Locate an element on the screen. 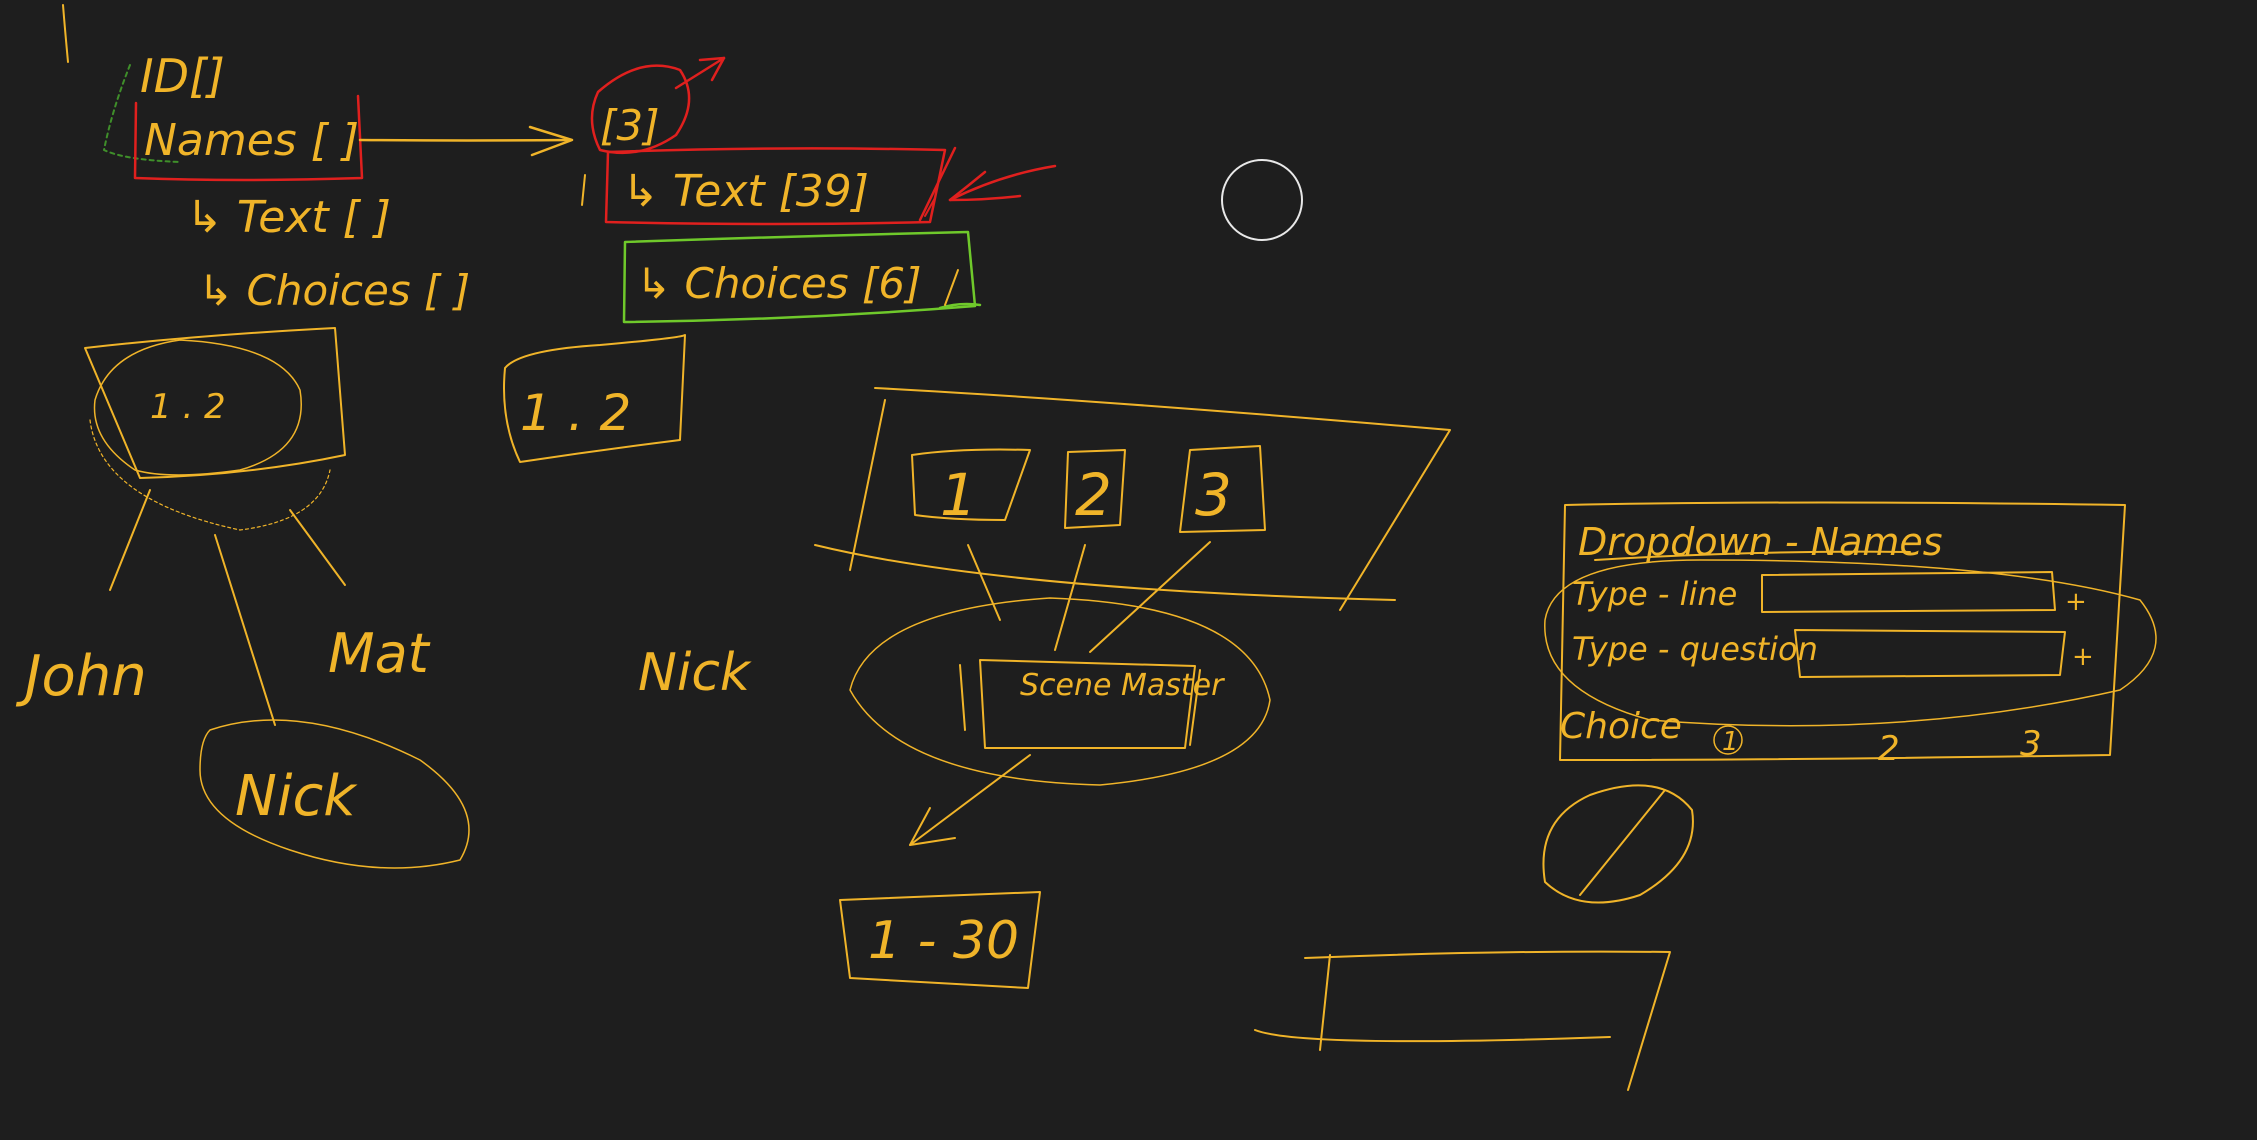 The width and height of the screenshot is (2257, 1140). label-box-2: 2 is located at coordinates (1093, 495).